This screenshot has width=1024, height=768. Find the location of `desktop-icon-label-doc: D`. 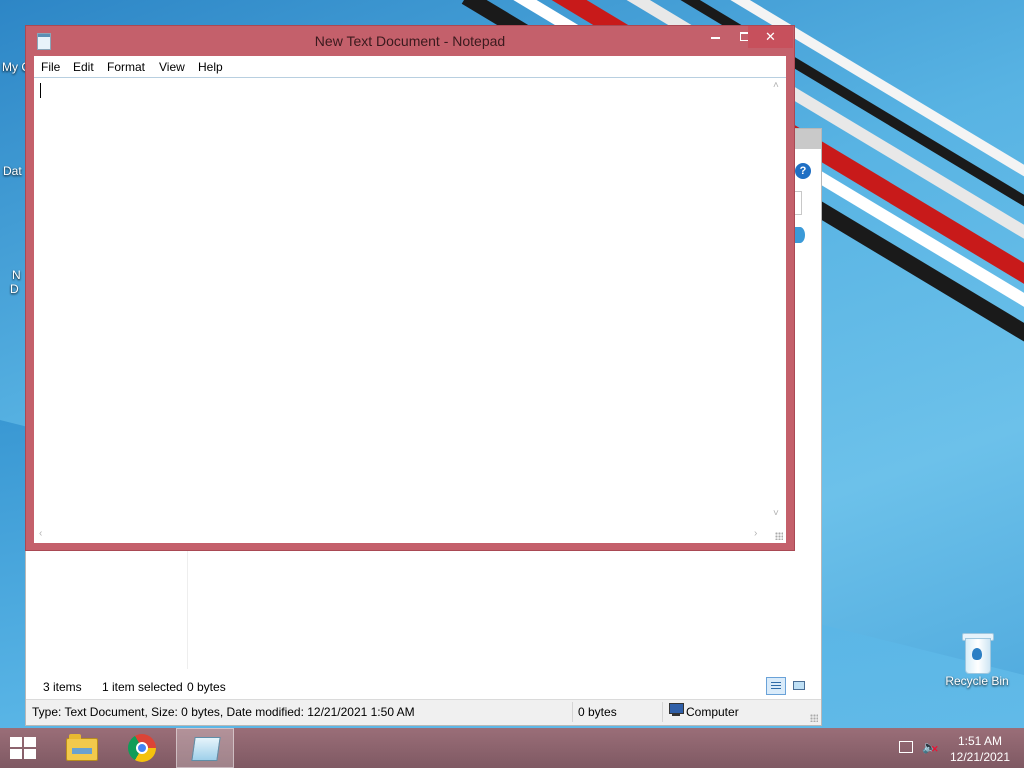

desktop-icon-label-doc: D is located at coordinates (14, 289).